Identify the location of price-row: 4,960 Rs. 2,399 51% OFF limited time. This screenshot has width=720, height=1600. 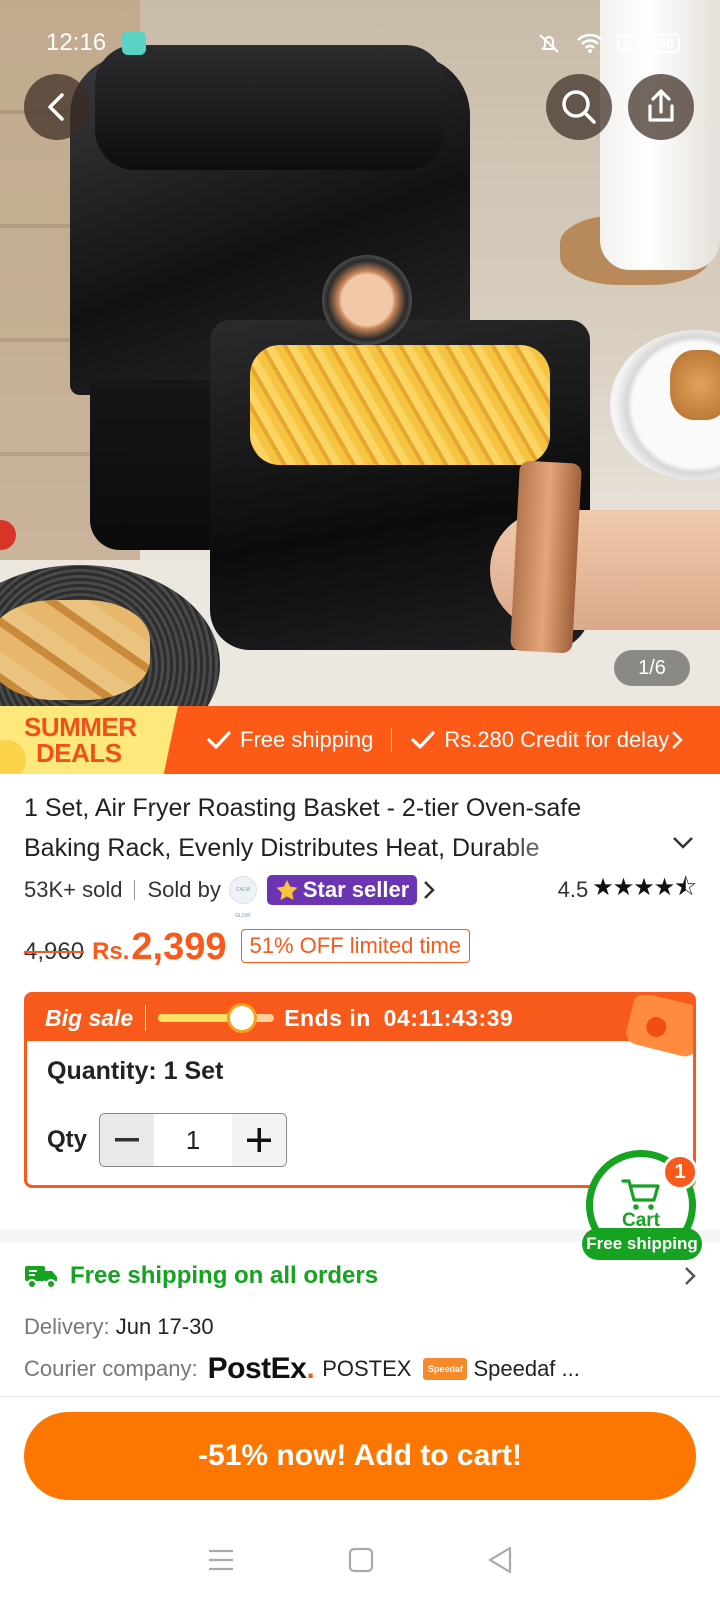
(247, 951).